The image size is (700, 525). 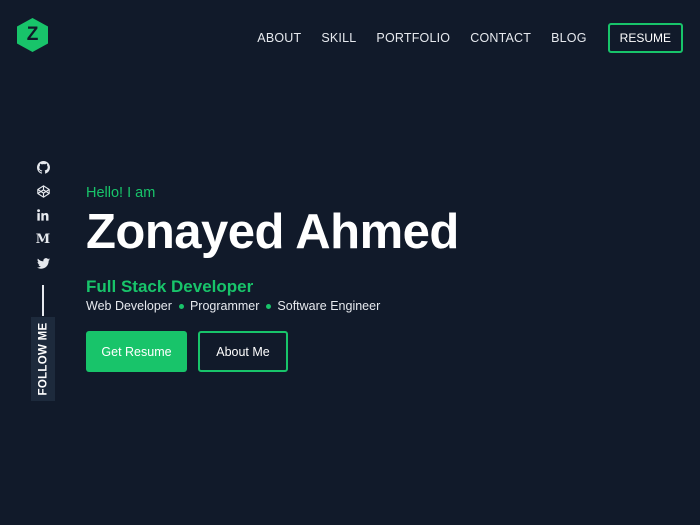 I want to click on resume-button: RESUME, so click(x=645, y=38).